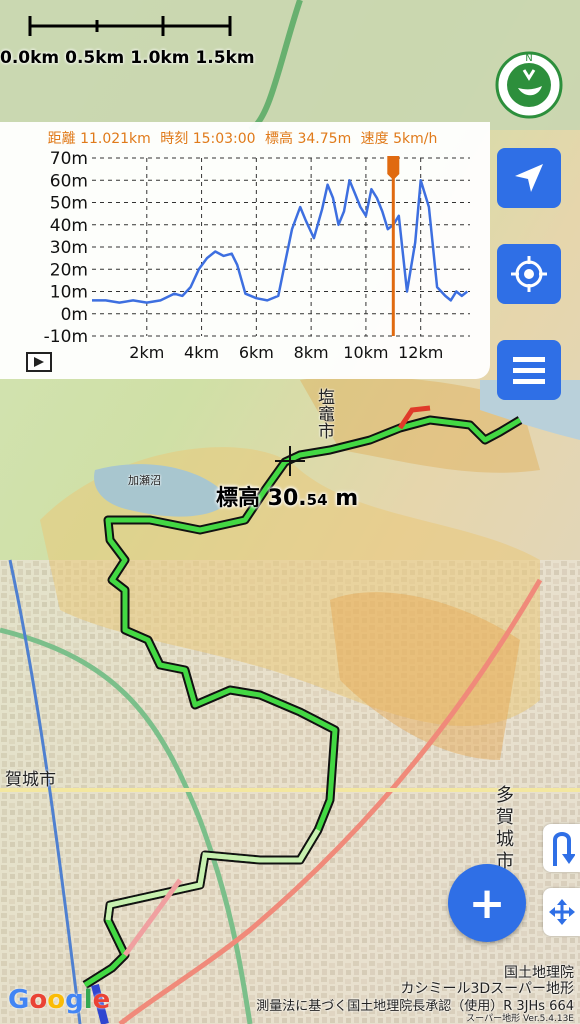  What do you see at coordinates (529, 85) in the screenshot?
I see `compass-icon: N` at bounding box center [529, 85].